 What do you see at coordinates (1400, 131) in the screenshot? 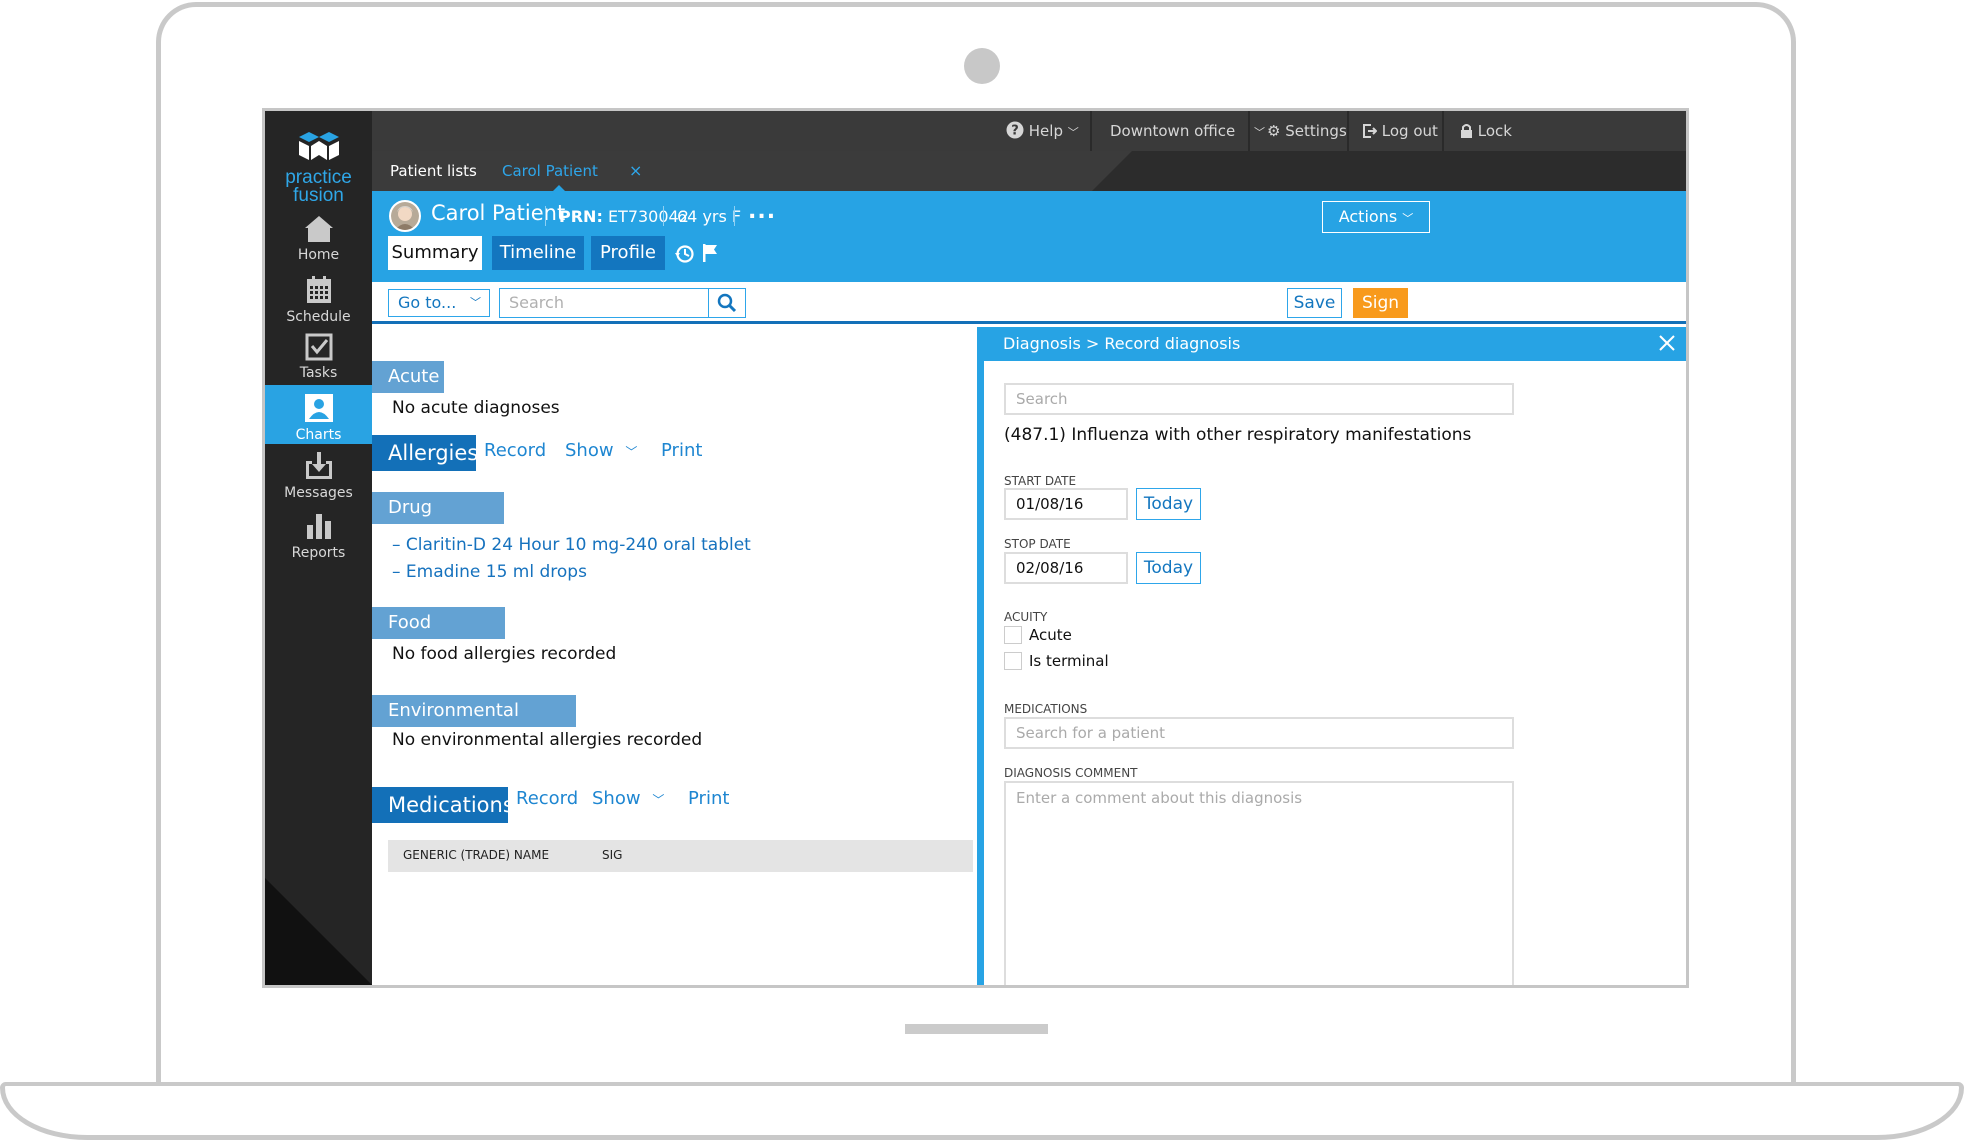
I see `logout-button: Log out` at bounding box center [1400, 131].